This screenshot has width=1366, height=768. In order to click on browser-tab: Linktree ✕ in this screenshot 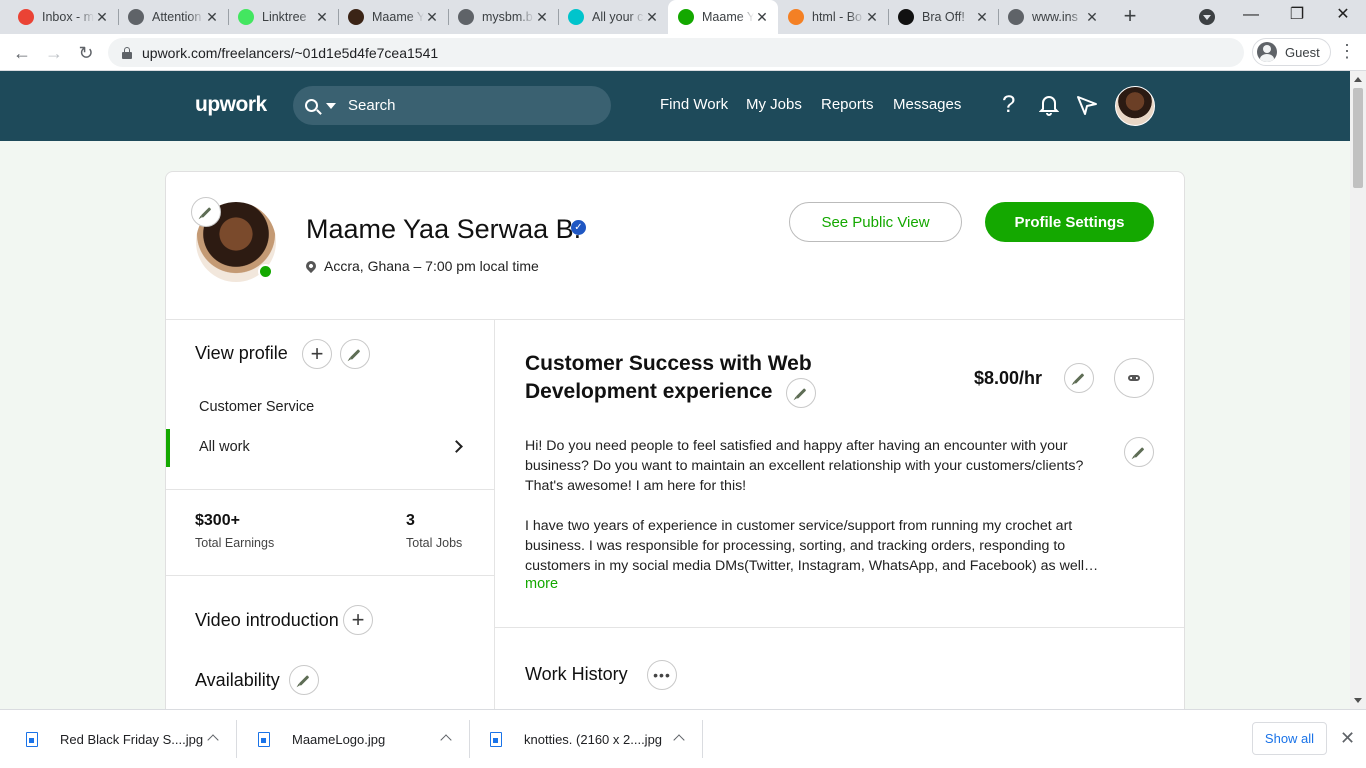, I will do `click(283, 17)`.